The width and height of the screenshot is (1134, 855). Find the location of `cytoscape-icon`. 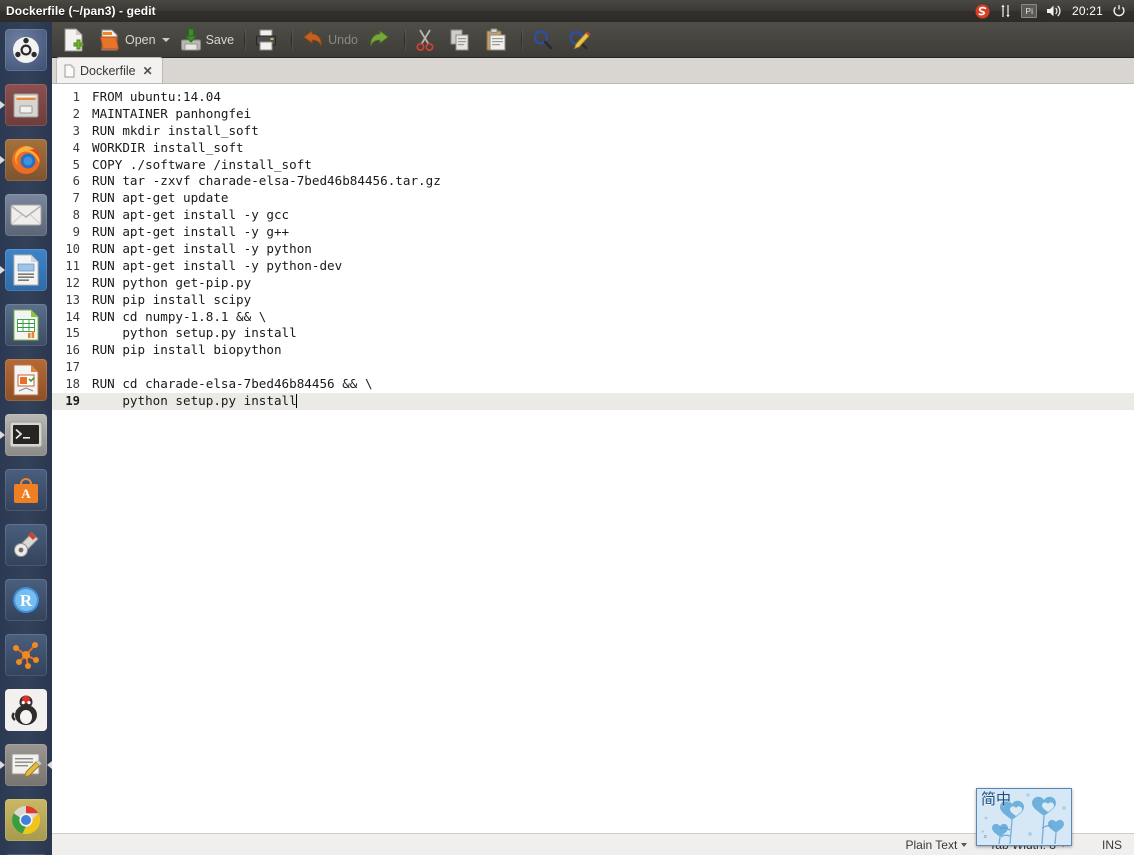

cytoscape-icon is located at coordinates (26, 654).